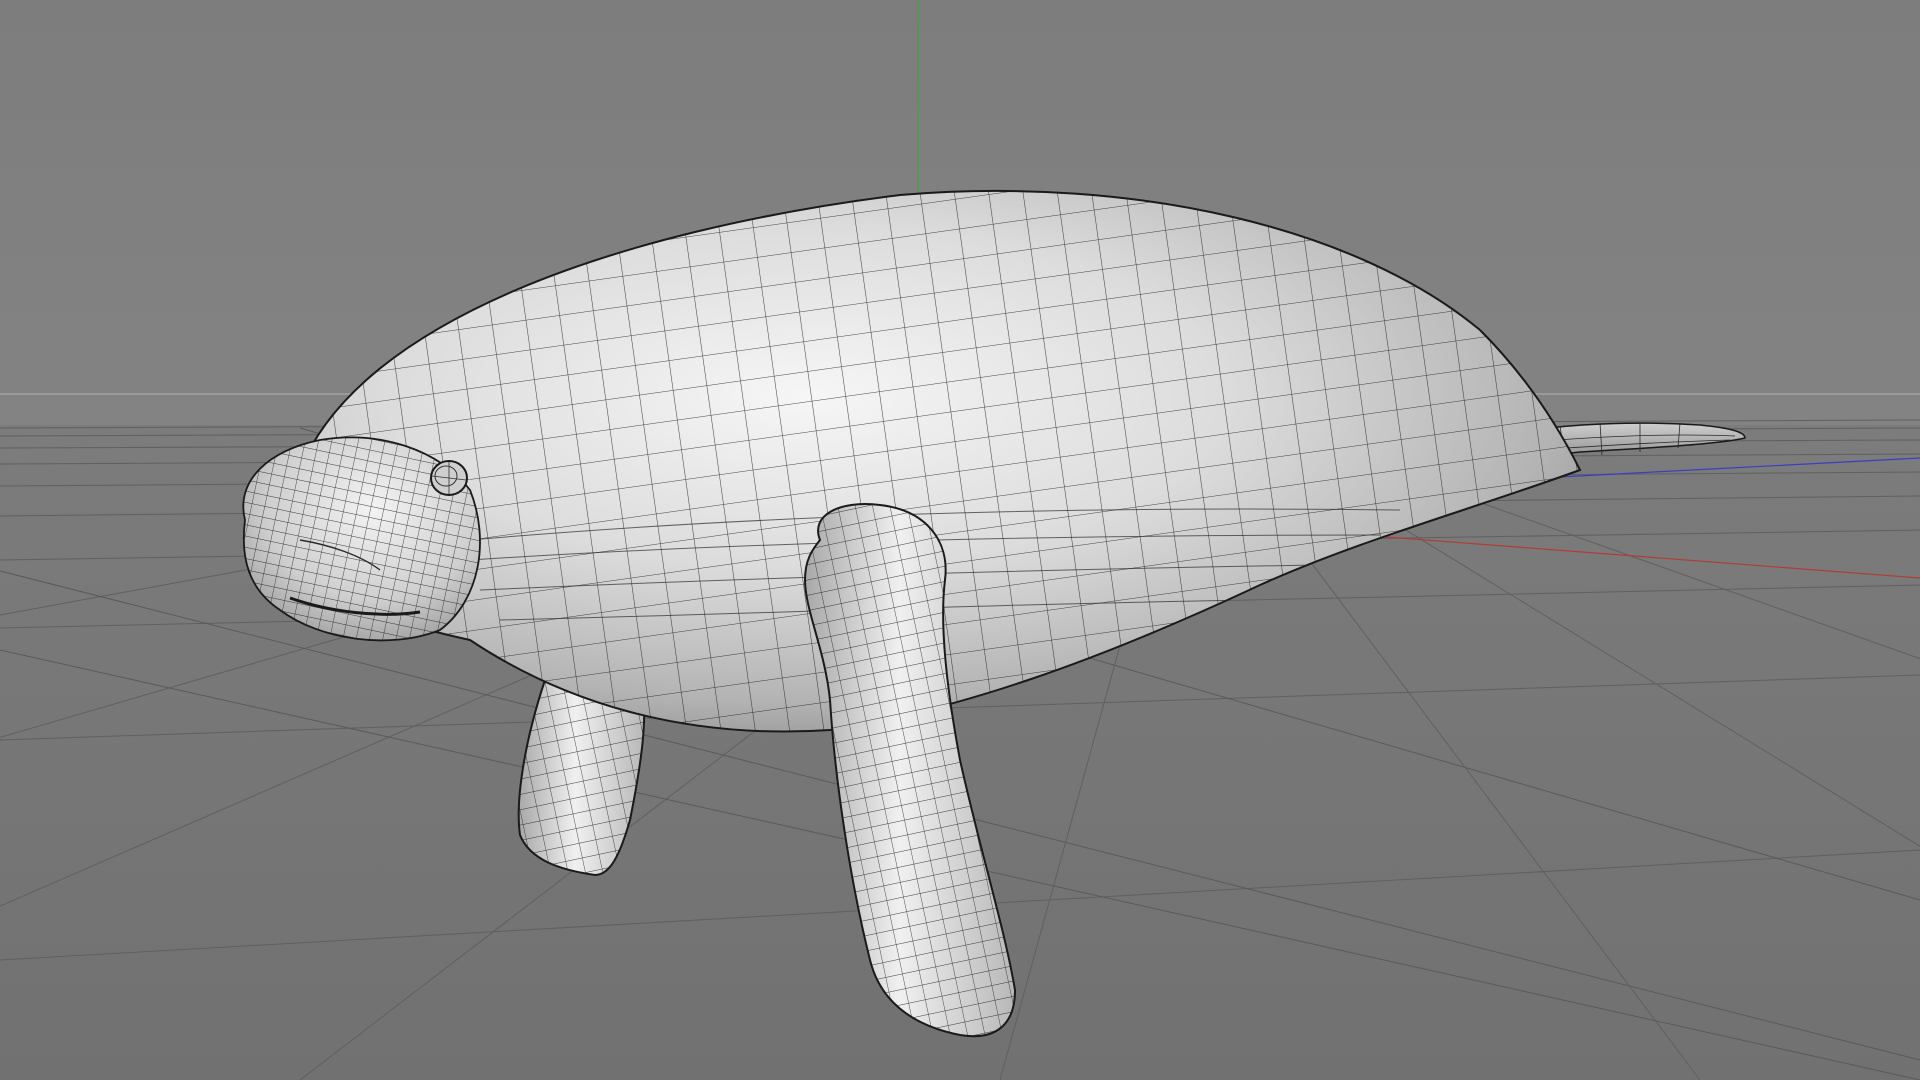 The image size is (1920, 1080). I want to click on eye, so click(449, 478).